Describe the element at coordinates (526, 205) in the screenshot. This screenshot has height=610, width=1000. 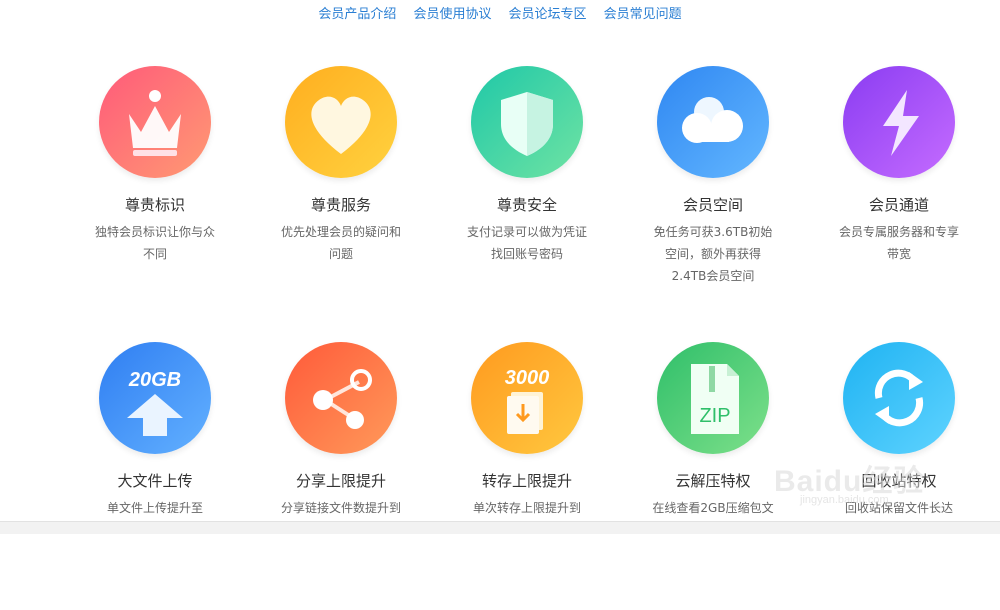
I see `feature-title: 尊贵安全` at that location.